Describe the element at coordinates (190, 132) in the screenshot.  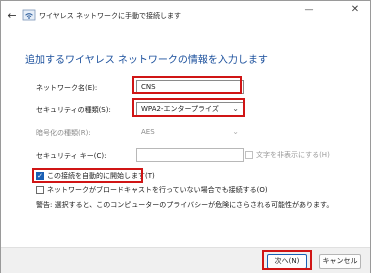
I see `encryption-type-select: AES ⌄` at that location.